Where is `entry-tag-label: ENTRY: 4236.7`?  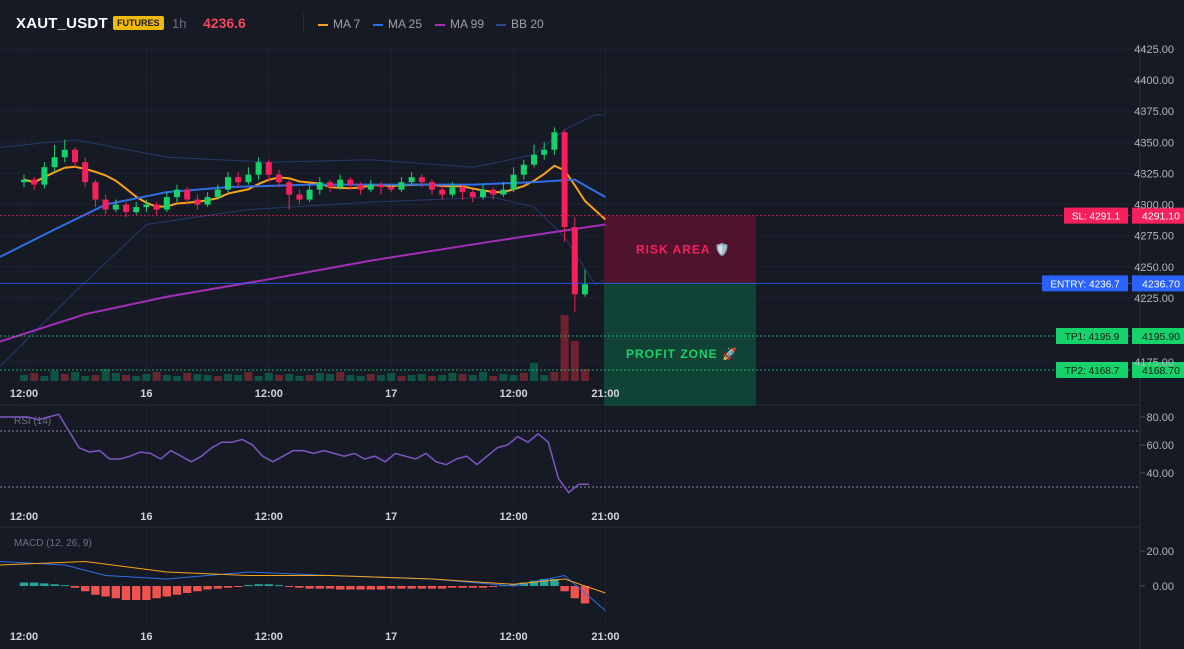
entry-tag-label: ENTRY: 4236.7 is located at coordinates (1085, 284).